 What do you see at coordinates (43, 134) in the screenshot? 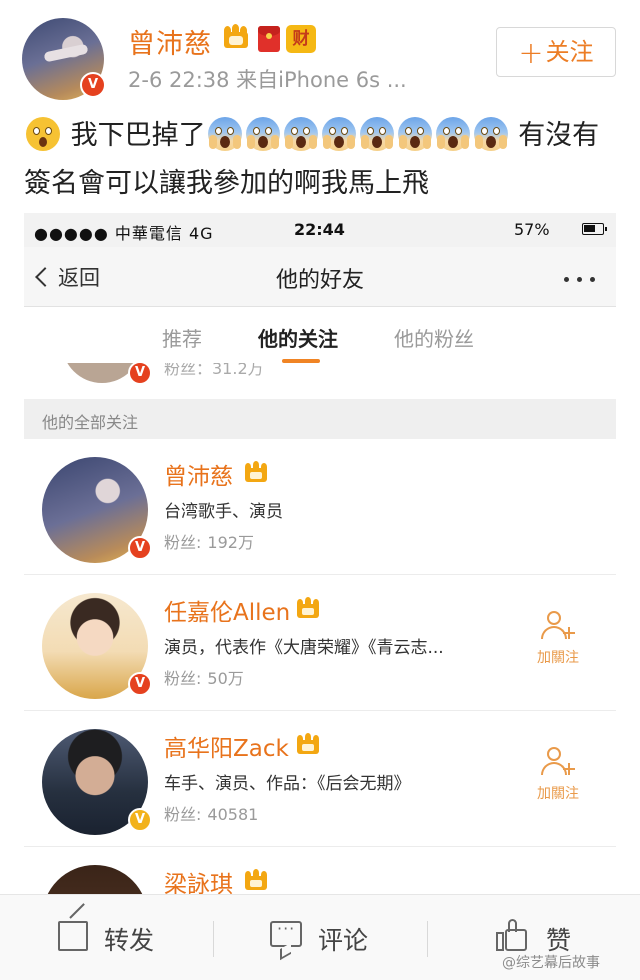
I see `astonished-emoji-icon` at bounding box center [43, 134].